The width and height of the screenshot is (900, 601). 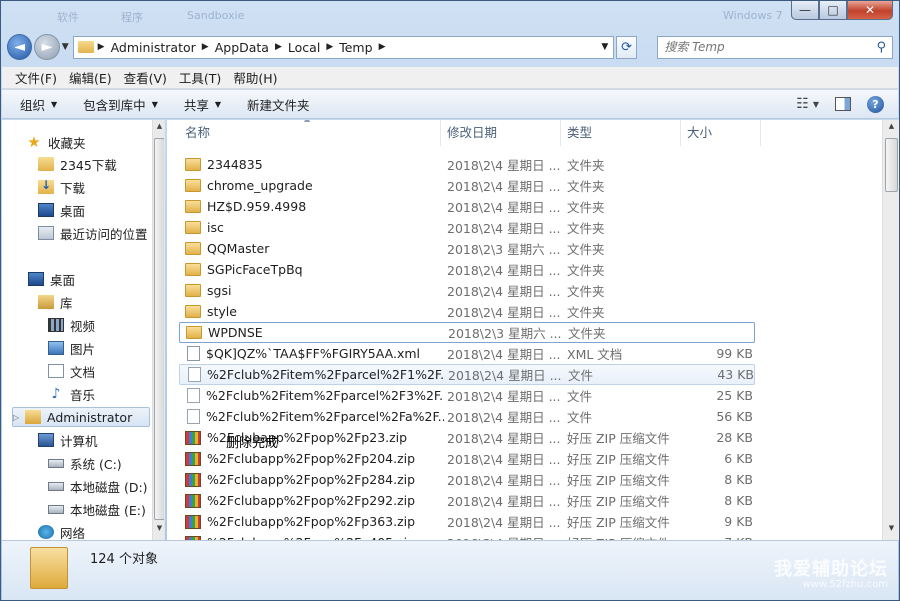 I want to click on nav-scrollbar-thumb, so click(x=159, y=329).